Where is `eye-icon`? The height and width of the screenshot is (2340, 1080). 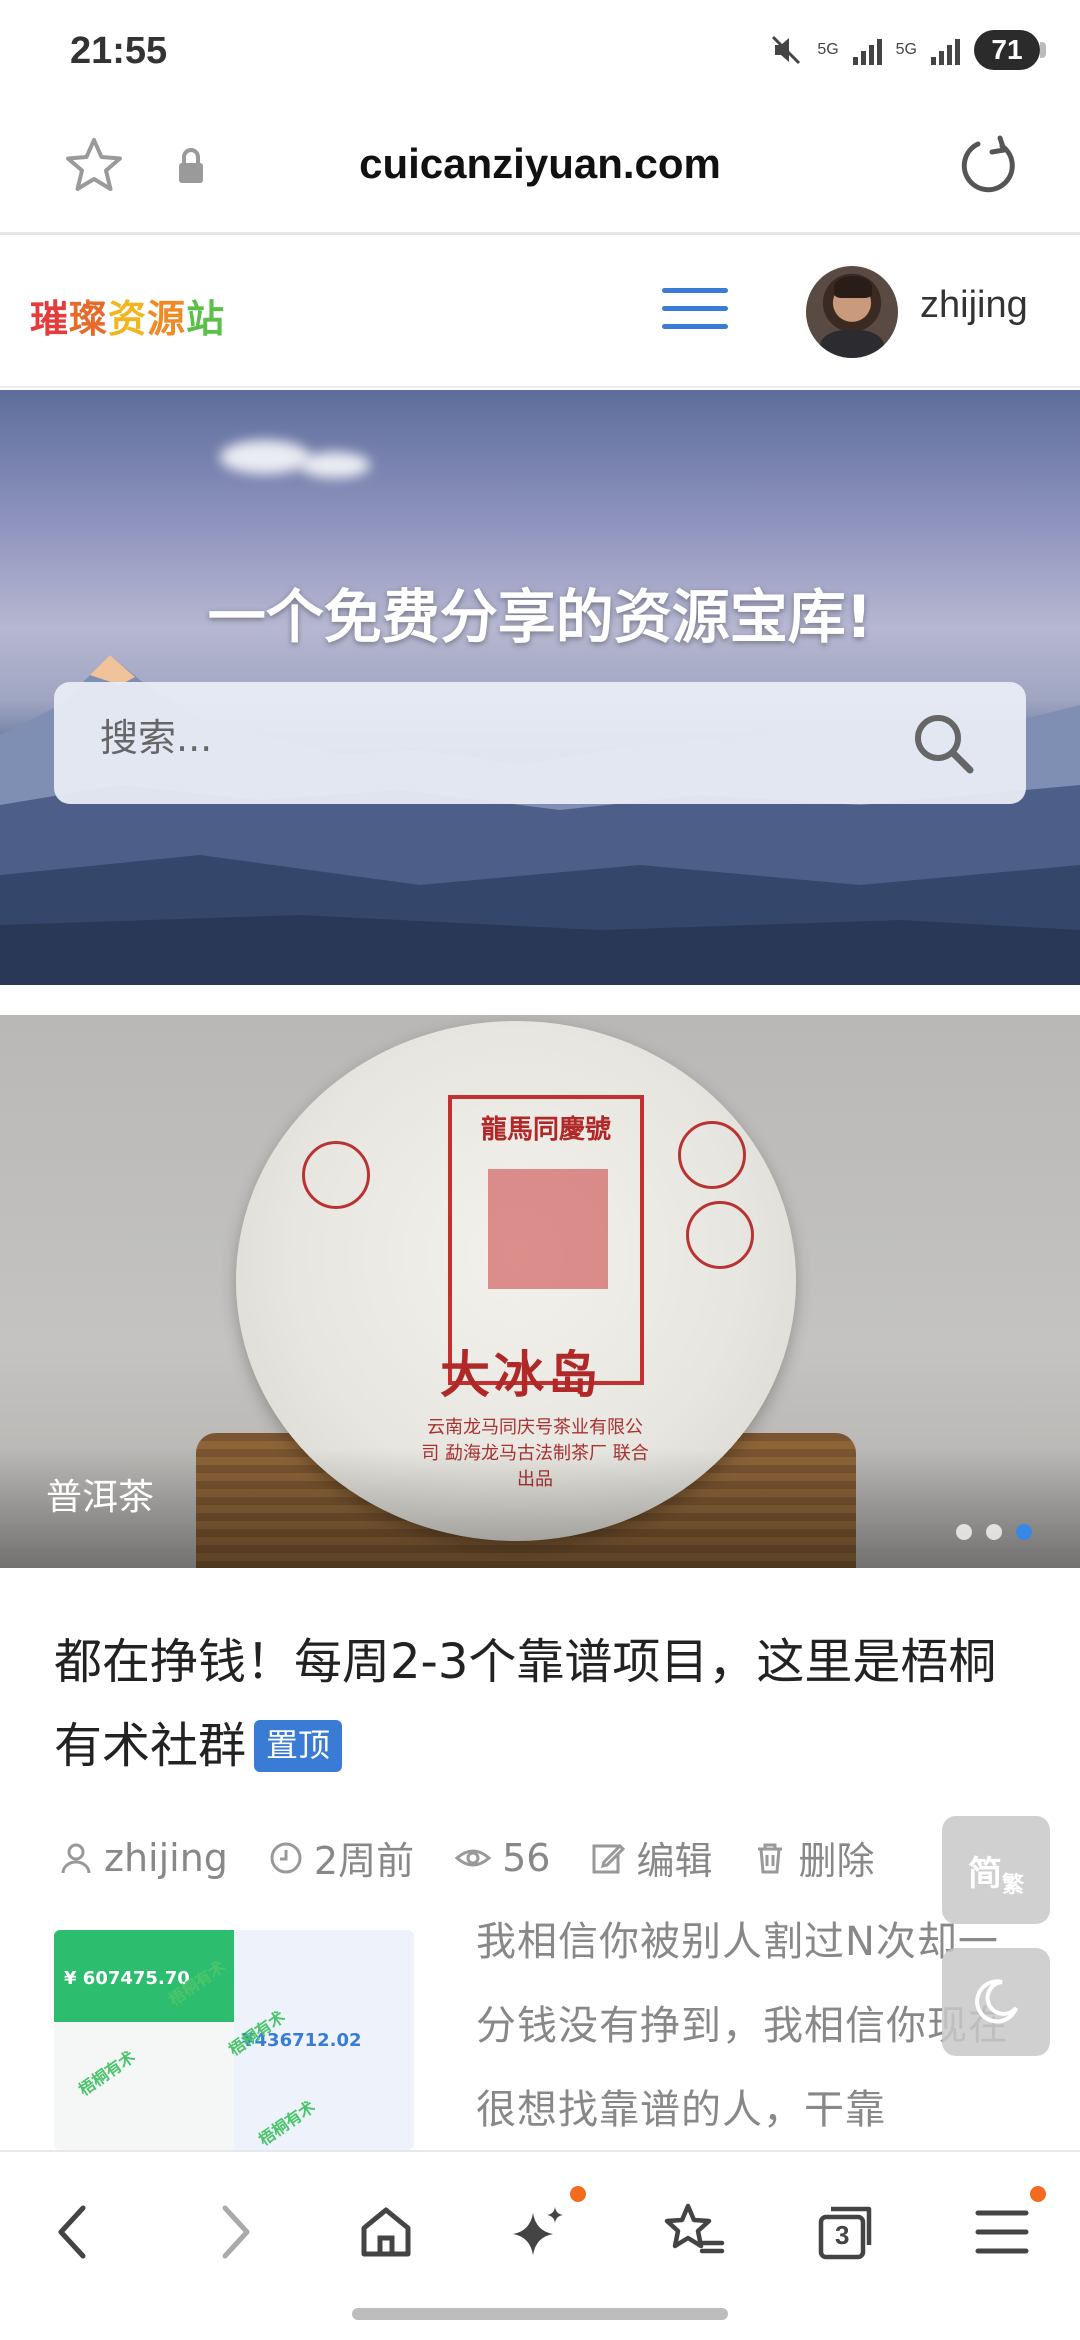 eye-icon is located at coordinates (473, 1857).